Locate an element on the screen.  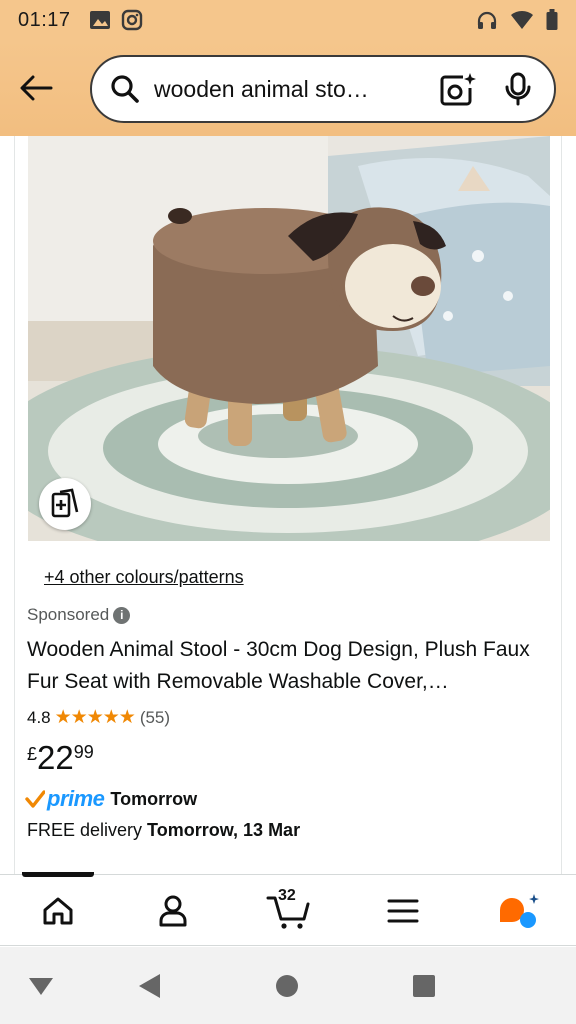
system-home-button is located at coordinates (287, 986).